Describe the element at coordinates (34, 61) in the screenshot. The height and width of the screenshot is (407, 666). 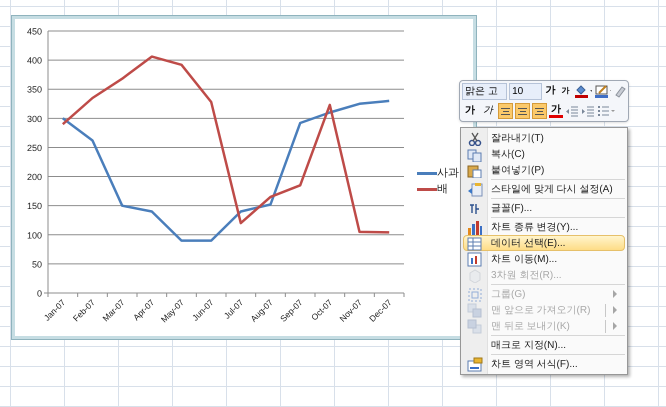
I see `y-tick-label: 400` at that location.